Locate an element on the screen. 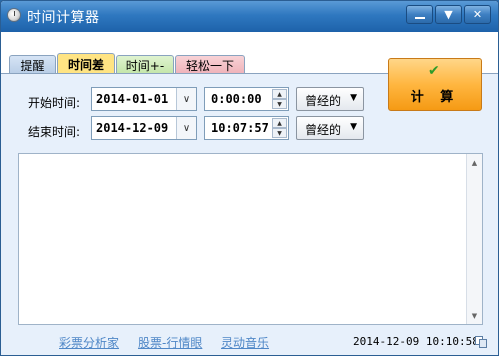 This screenshot has width=499, height=356. dropdown-menu-button: ▼ is located at coordinates (448, 14).